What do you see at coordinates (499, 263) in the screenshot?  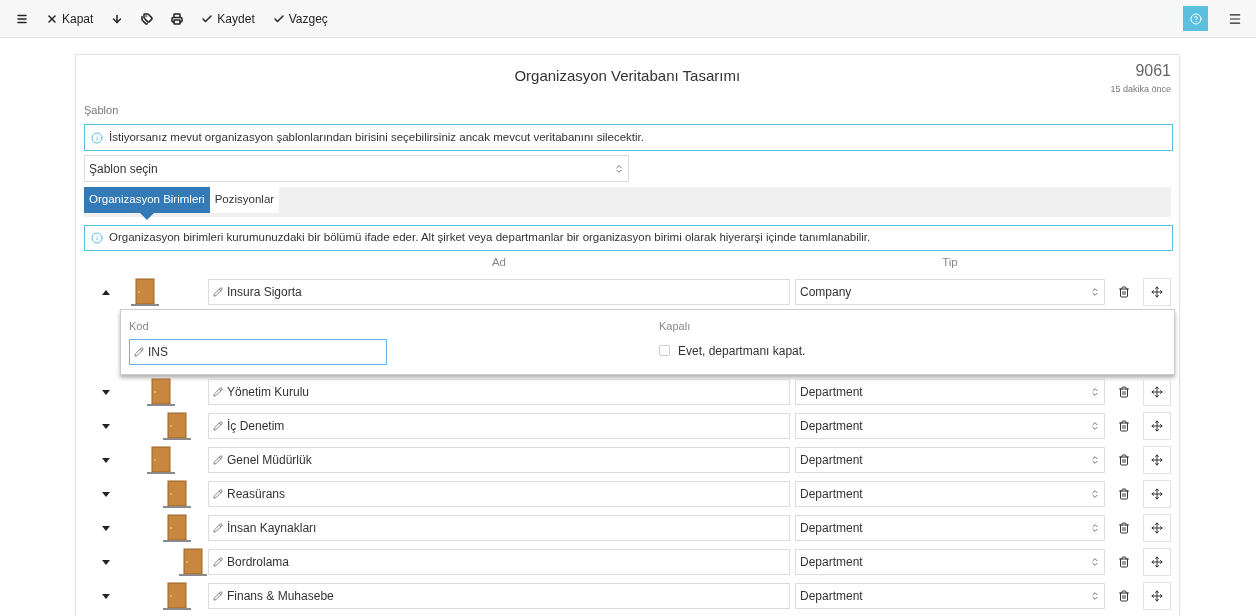 I see `column-header: Ad` at bounding box center [499, 263].